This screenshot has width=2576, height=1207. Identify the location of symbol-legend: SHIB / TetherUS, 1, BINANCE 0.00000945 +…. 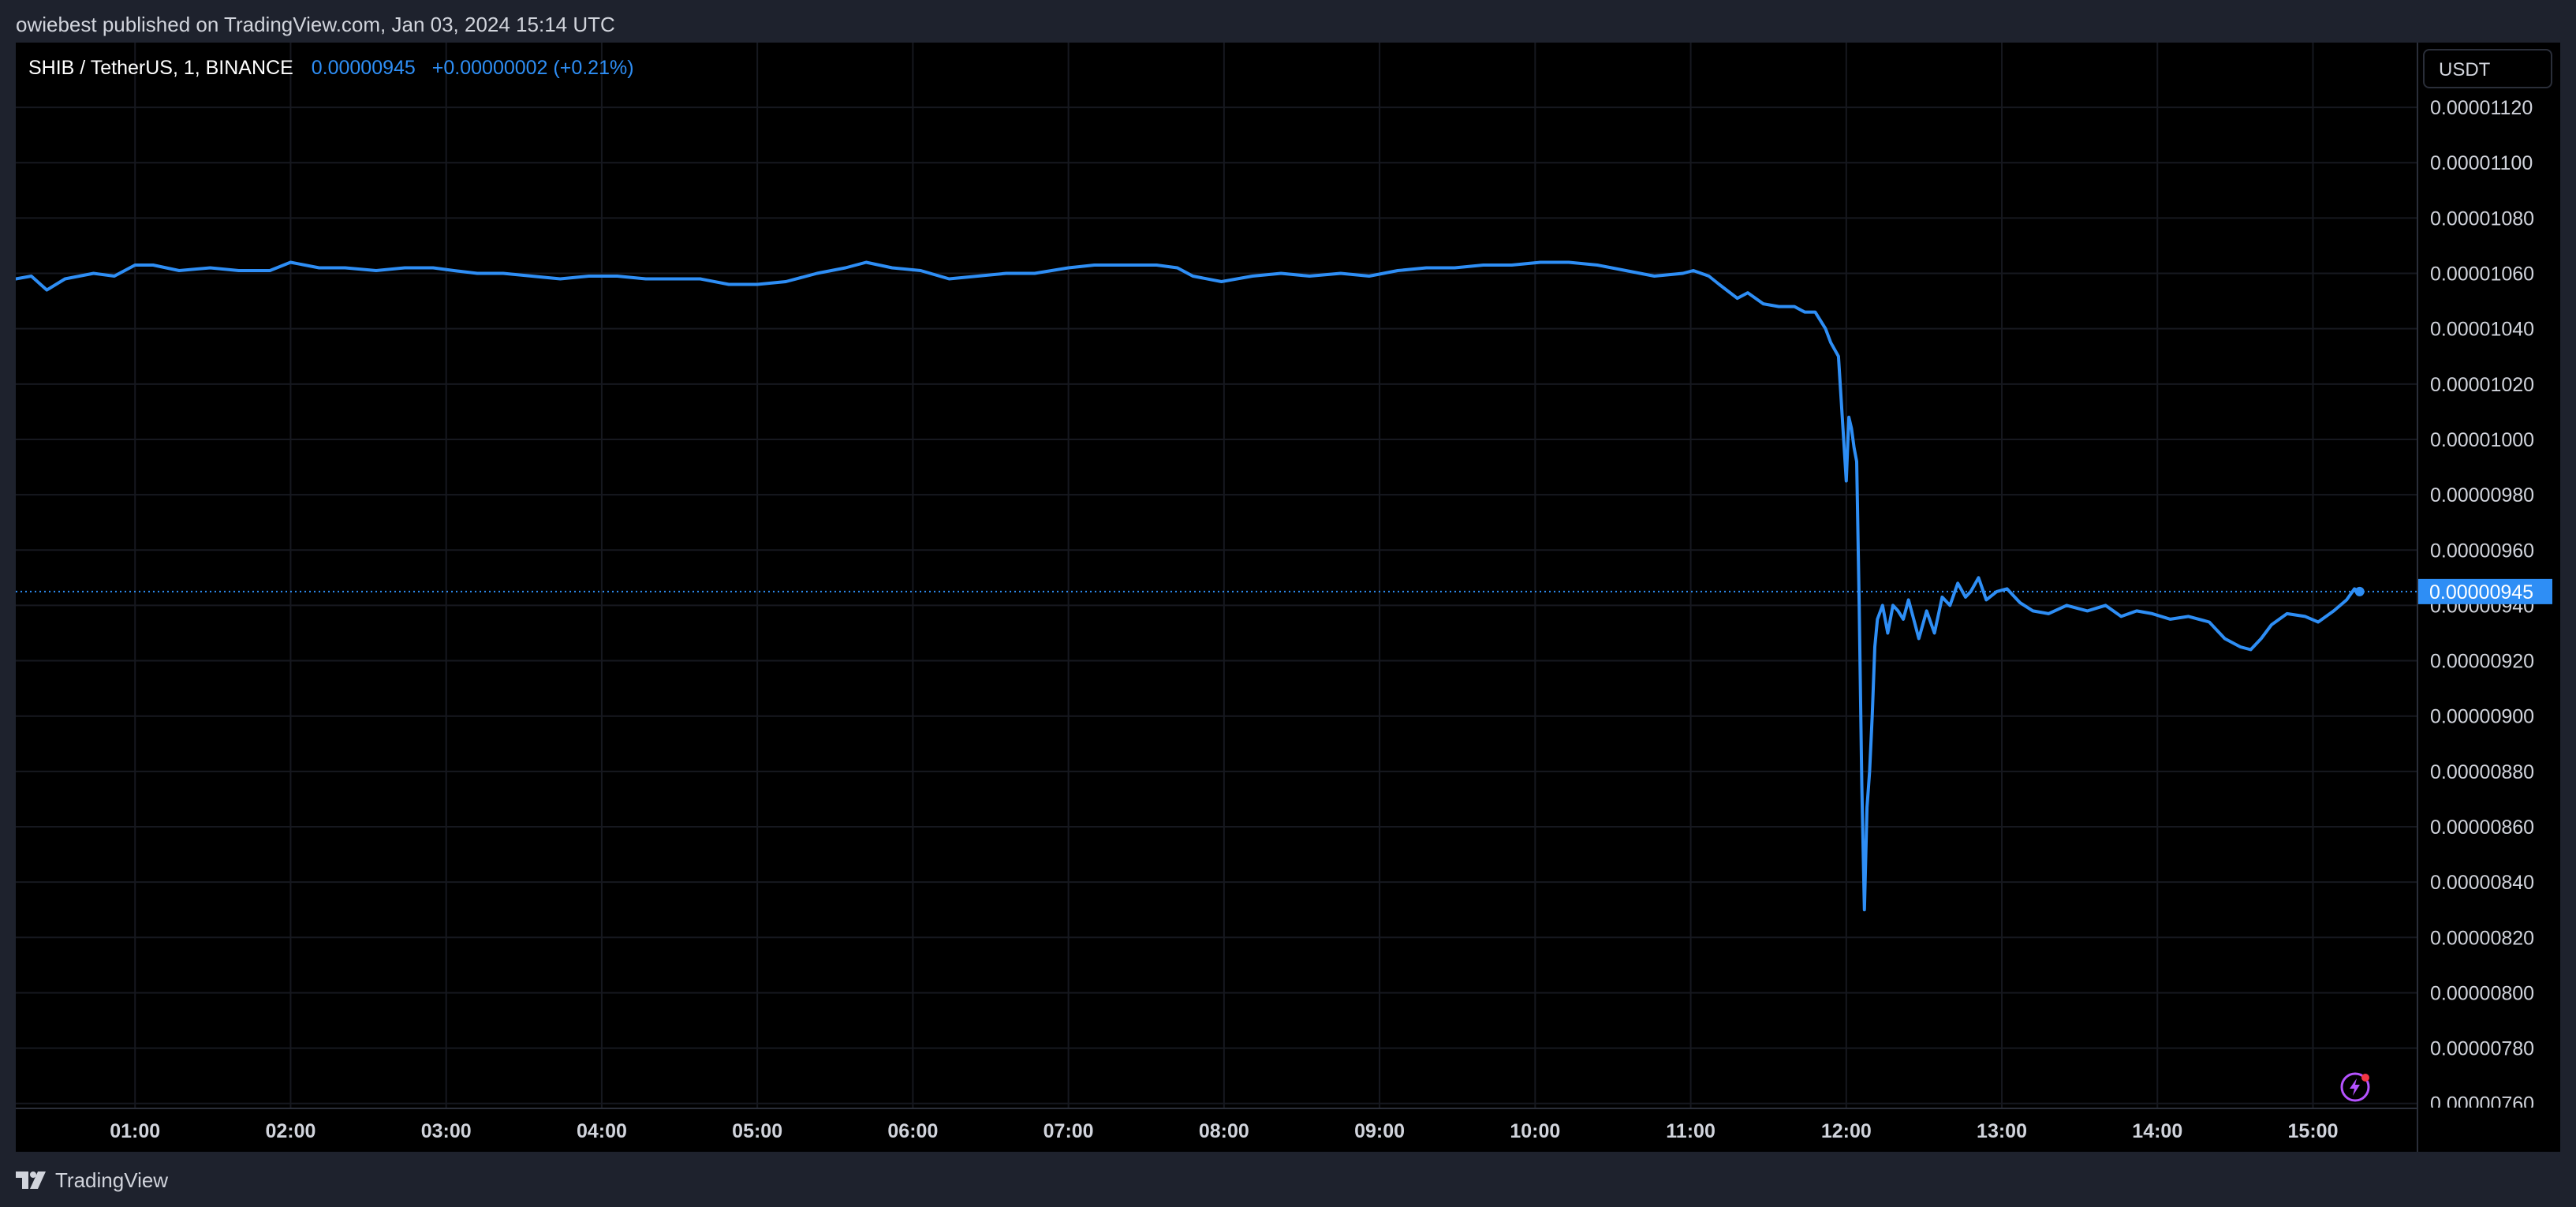
(331, 68).